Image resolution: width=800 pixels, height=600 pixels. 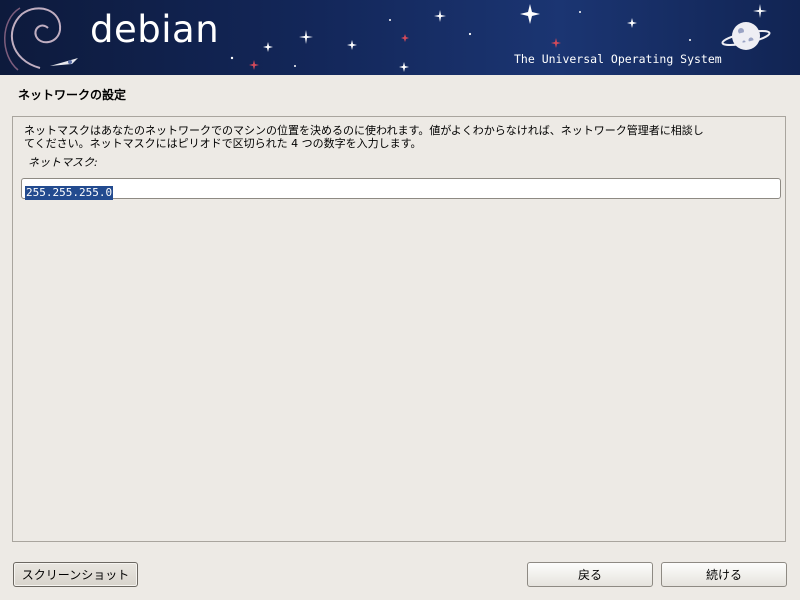 I want to click on back-button: 戻る, so click(x=590, y=574).